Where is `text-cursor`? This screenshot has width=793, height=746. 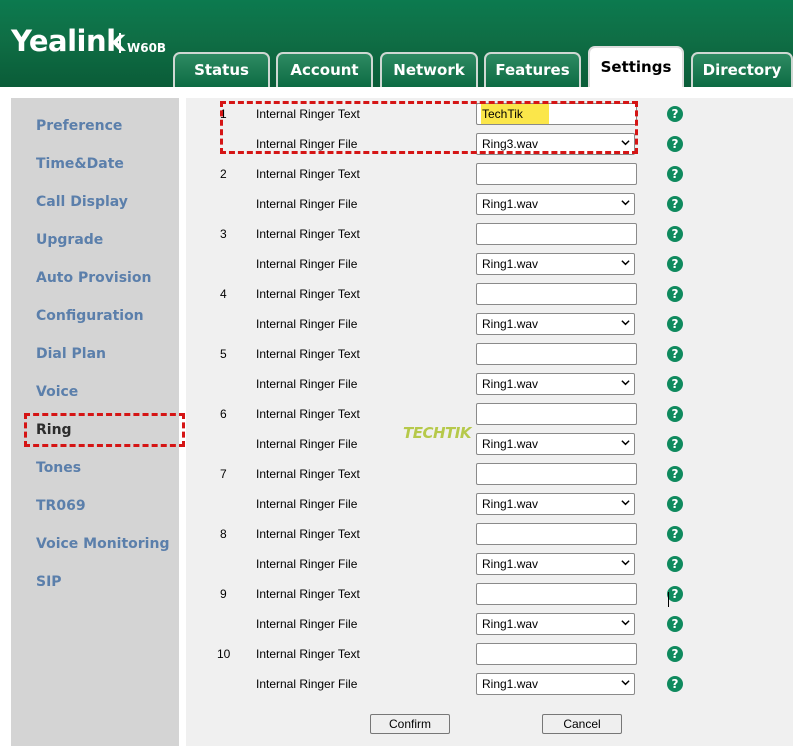 text-cursor is located at coordinates (668, 599).